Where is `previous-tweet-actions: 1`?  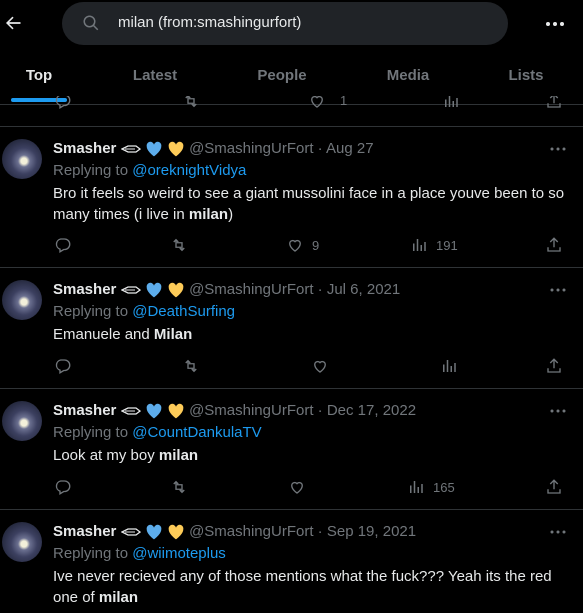
previous-tweet-actions: 1 is located at coordinates (291, 103).